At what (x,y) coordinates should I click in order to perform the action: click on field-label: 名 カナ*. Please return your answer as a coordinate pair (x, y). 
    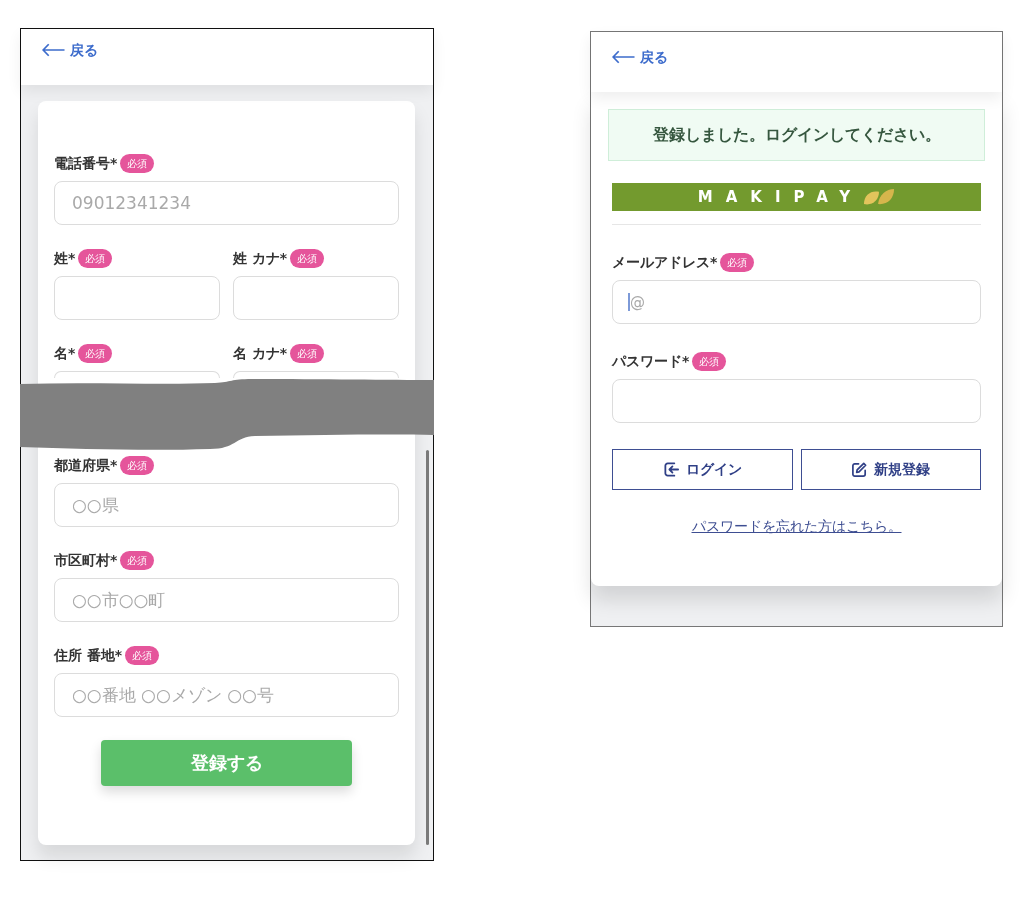
    Looking at the image, I should click on (260, 353).